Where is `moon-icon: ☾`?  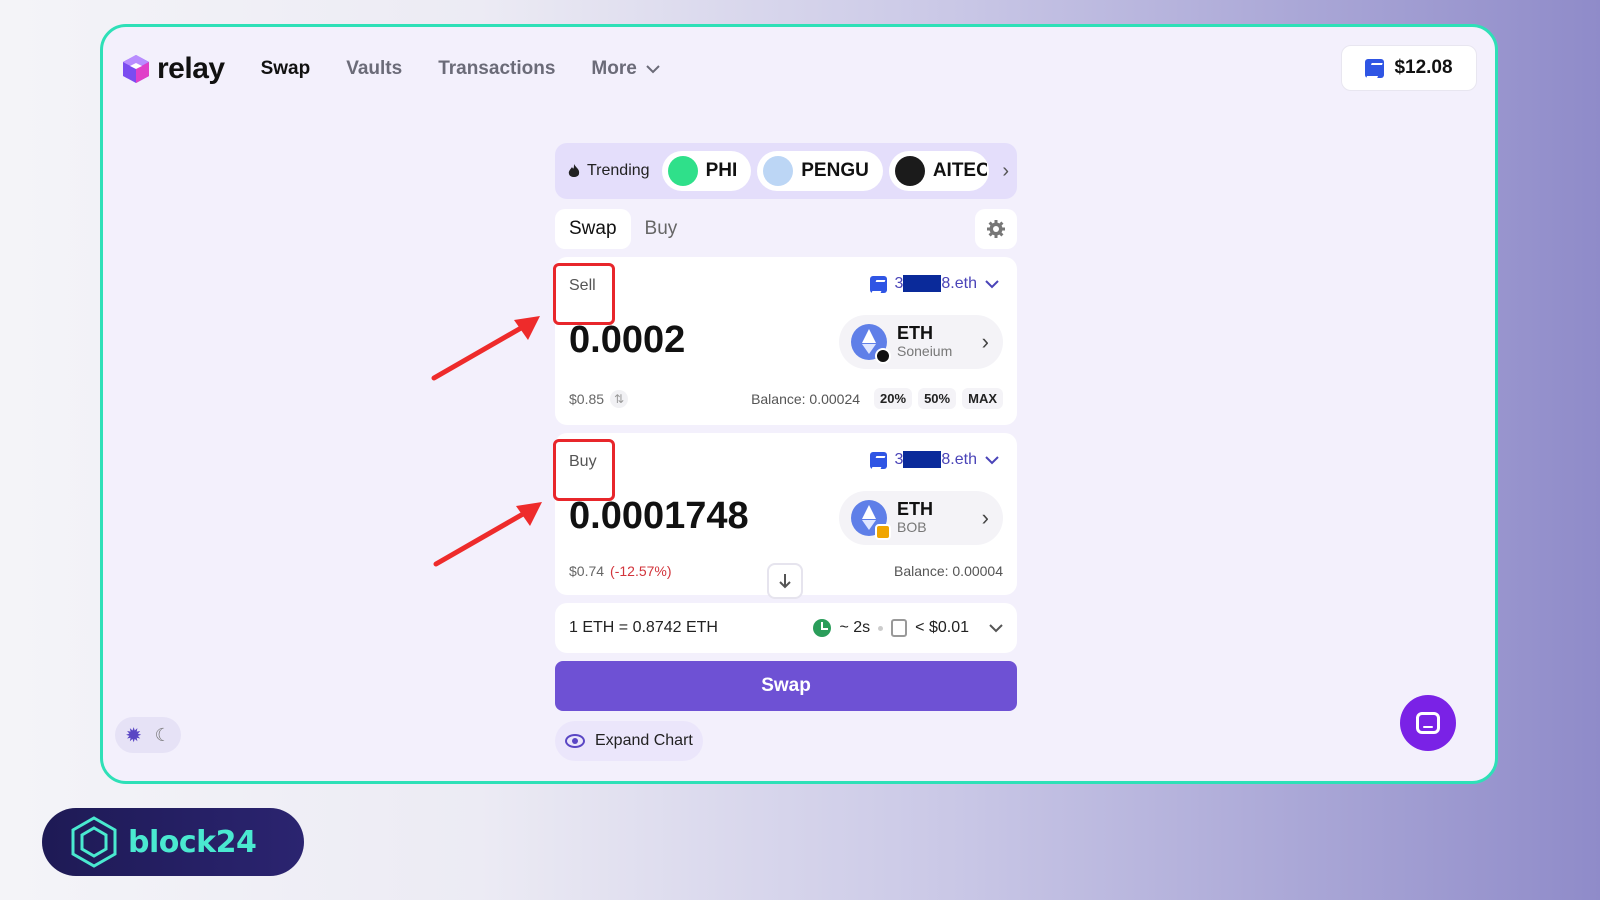 moon-icon: ☾ is located at coordinates (163, 735).